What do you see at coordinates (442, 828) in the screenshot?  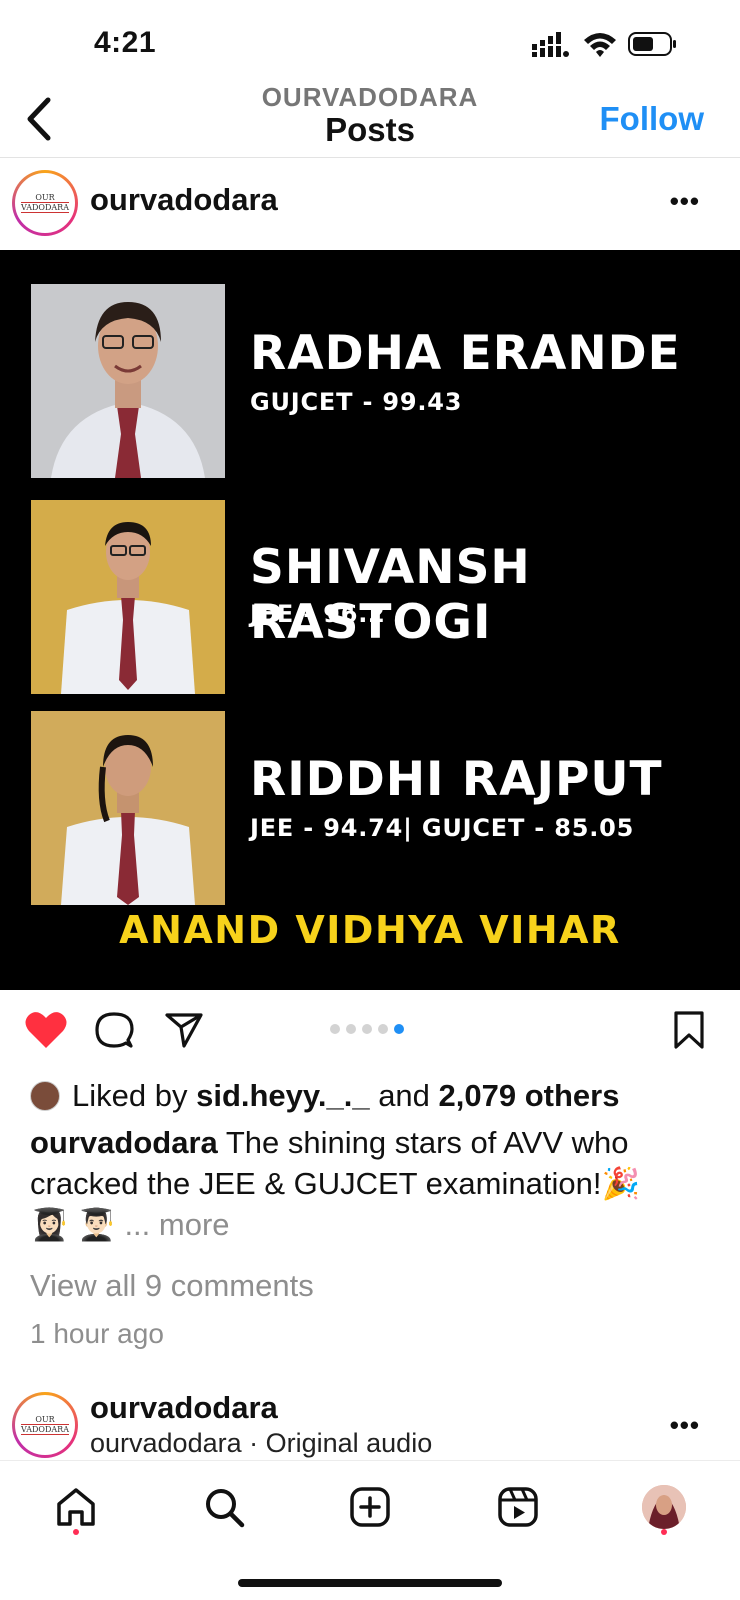 I see `student-score-3: JEE - 94.74| GUJCET - 85.05` at bounding box center [442, 828].